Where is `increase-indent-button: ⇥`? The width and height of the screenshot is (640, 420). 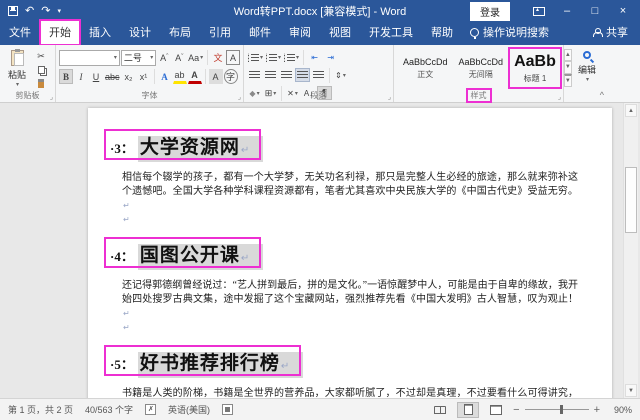
increase-indent-button: ⇥ is located at coordinates (330, 57).